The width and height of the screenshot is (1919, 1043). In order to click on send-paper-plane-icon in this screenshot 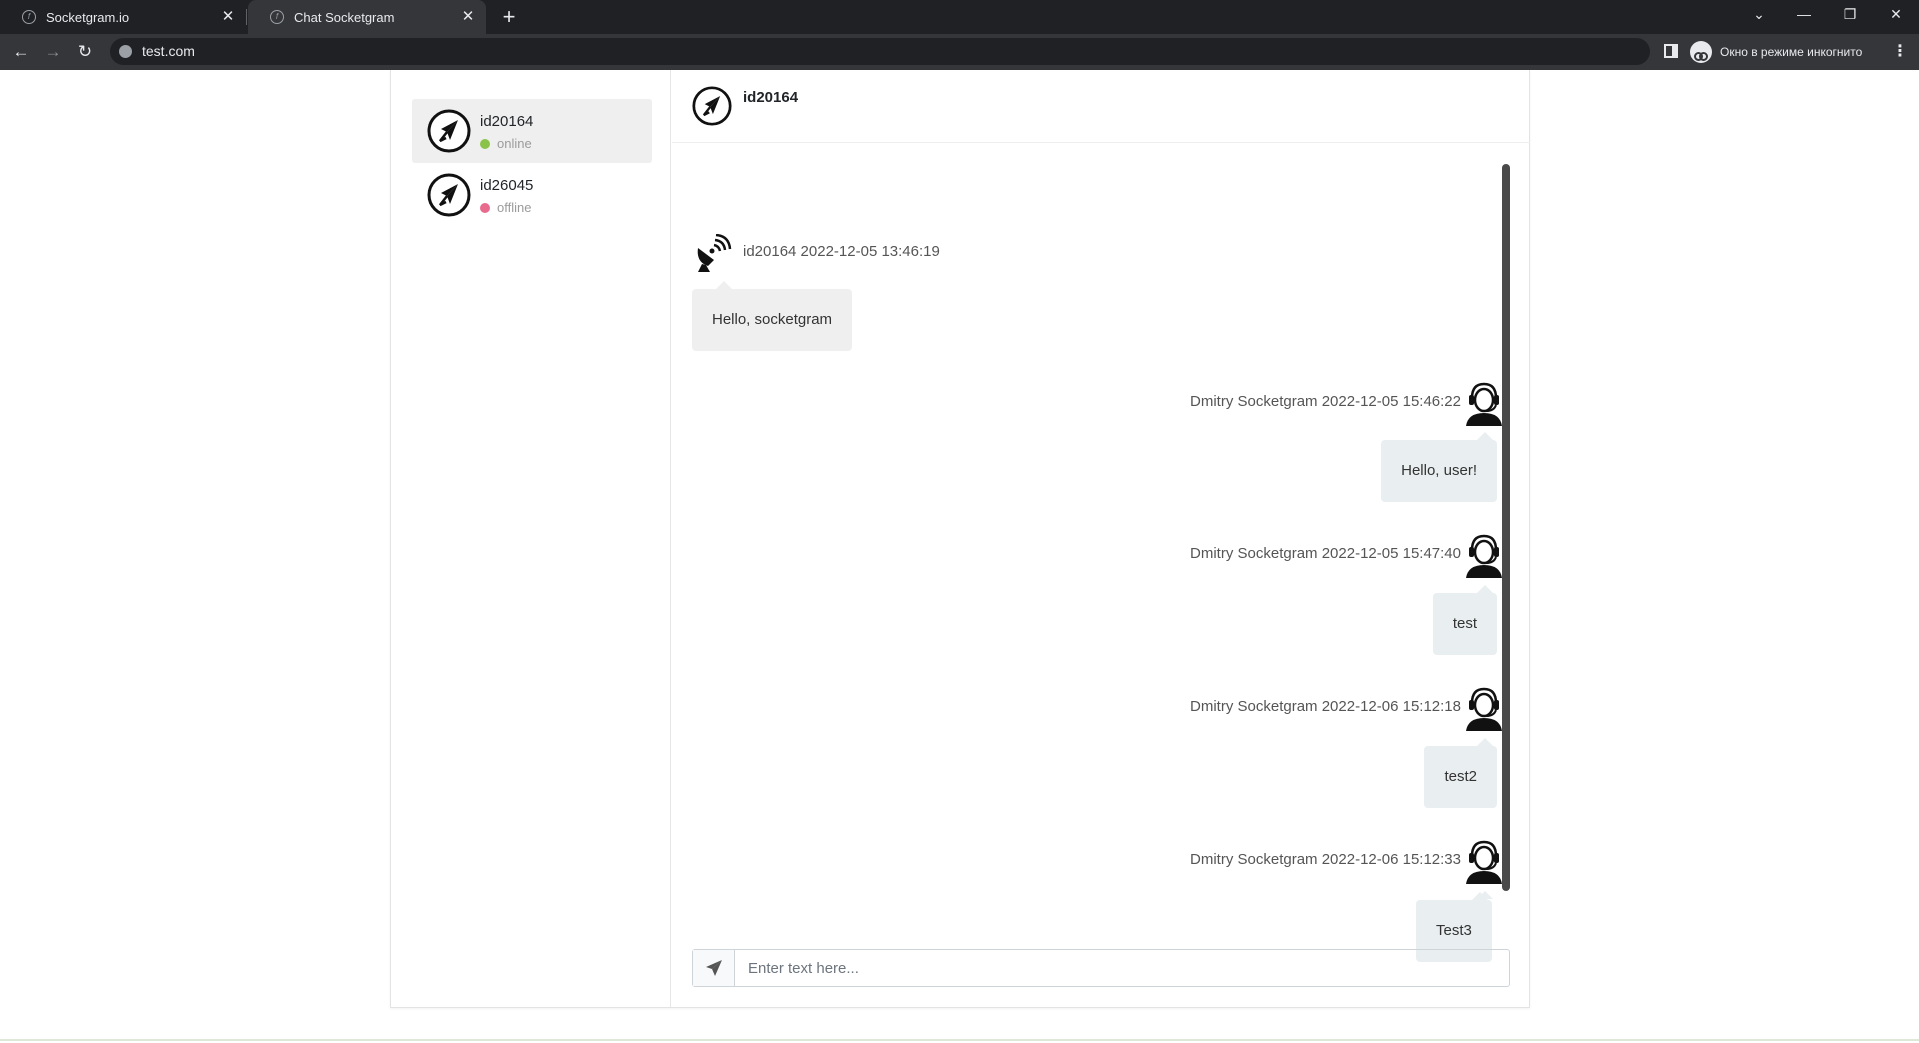, I will do `click(713, 968)`.